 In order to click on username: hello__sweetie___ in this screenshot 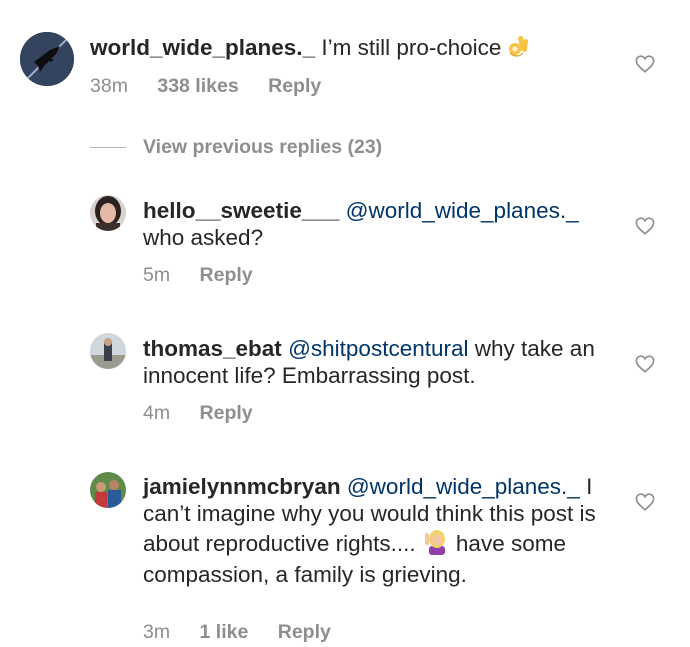, I will do `click(241, 210)`.